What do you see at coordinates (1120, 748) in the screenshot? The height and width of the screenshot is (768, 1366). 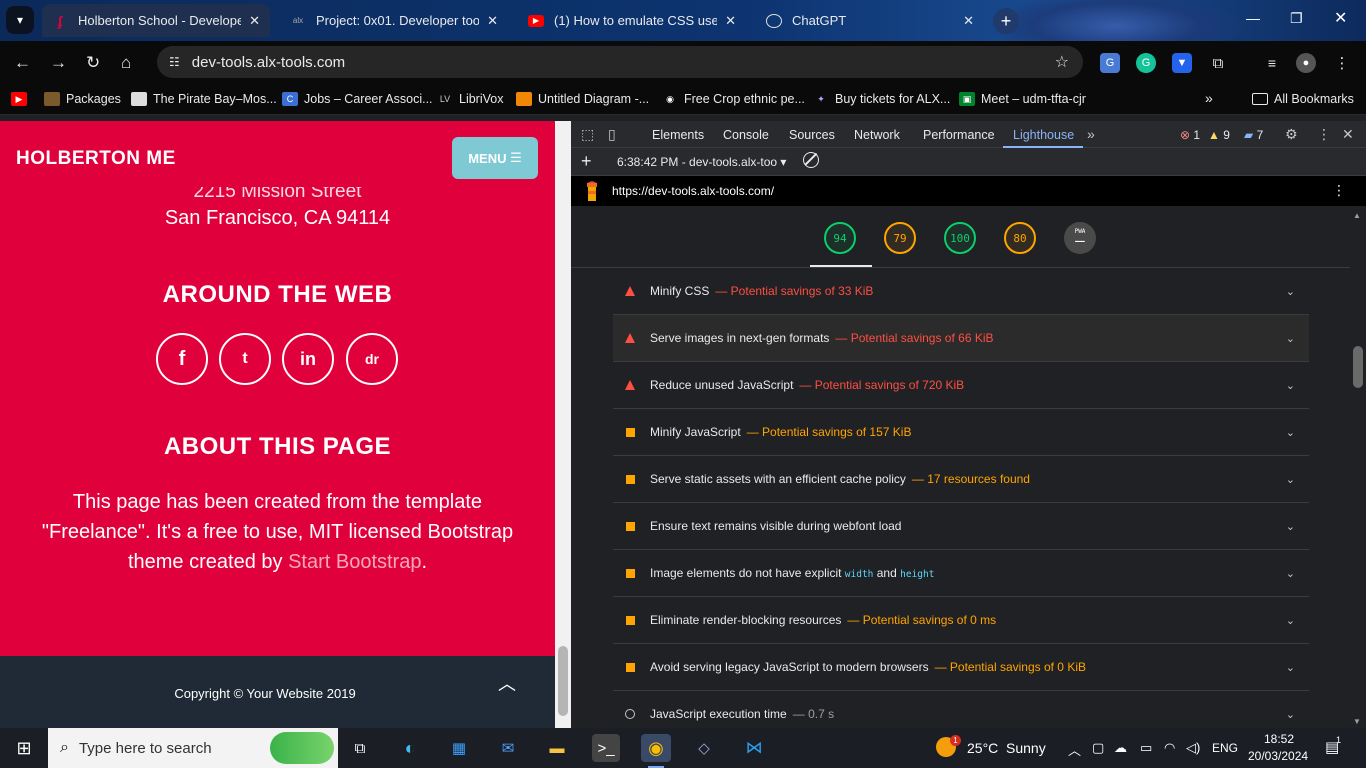 I see `cloud-icon: ☁` at bounding box center [1120, 748].